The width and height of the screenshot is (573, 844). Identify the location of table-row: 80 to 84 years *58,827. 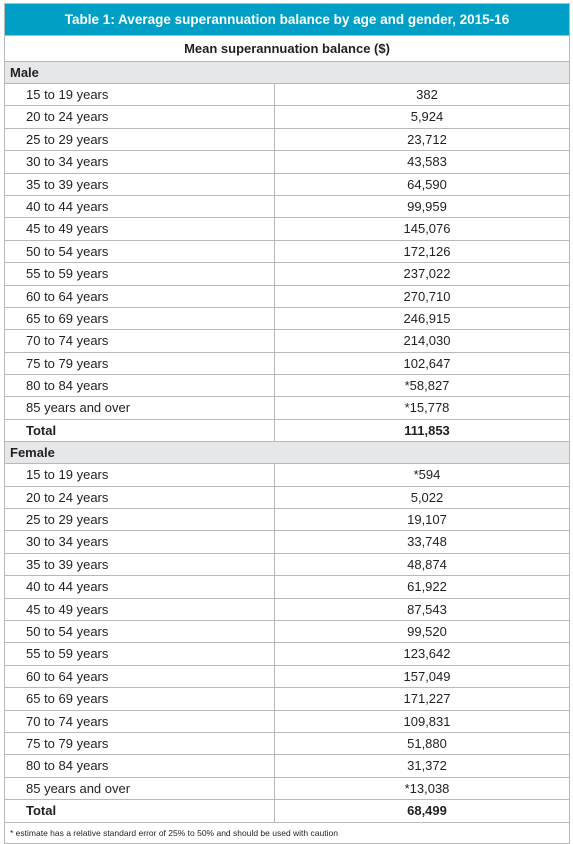
(287, 386).